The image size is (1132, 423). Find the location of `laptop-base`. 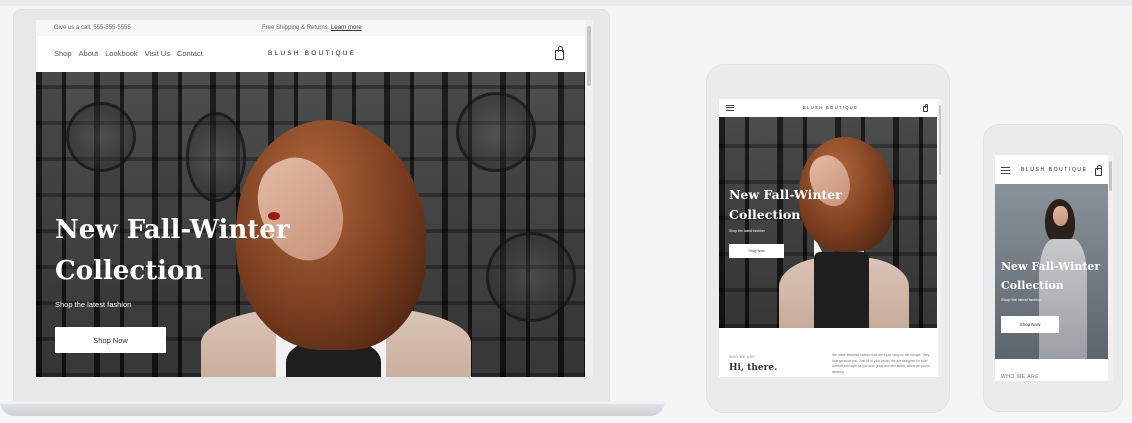

laptop-base is located at coordinates (332, 408).